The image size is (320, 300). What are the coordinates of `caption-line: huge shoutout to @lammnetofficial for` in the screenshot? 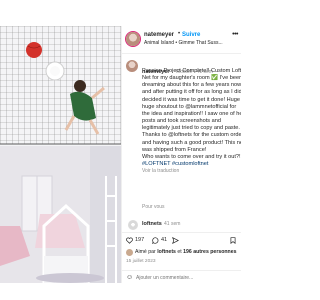 It's located at (189, 106).